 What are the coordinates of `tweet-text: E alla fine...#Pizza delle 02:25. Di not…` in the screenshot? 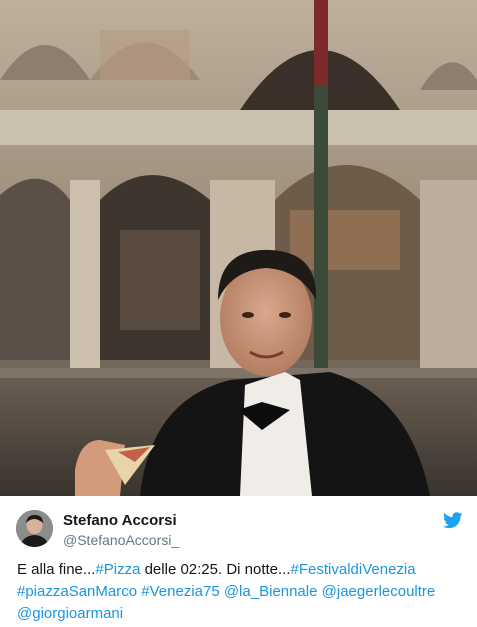 It's located at (242, 592).